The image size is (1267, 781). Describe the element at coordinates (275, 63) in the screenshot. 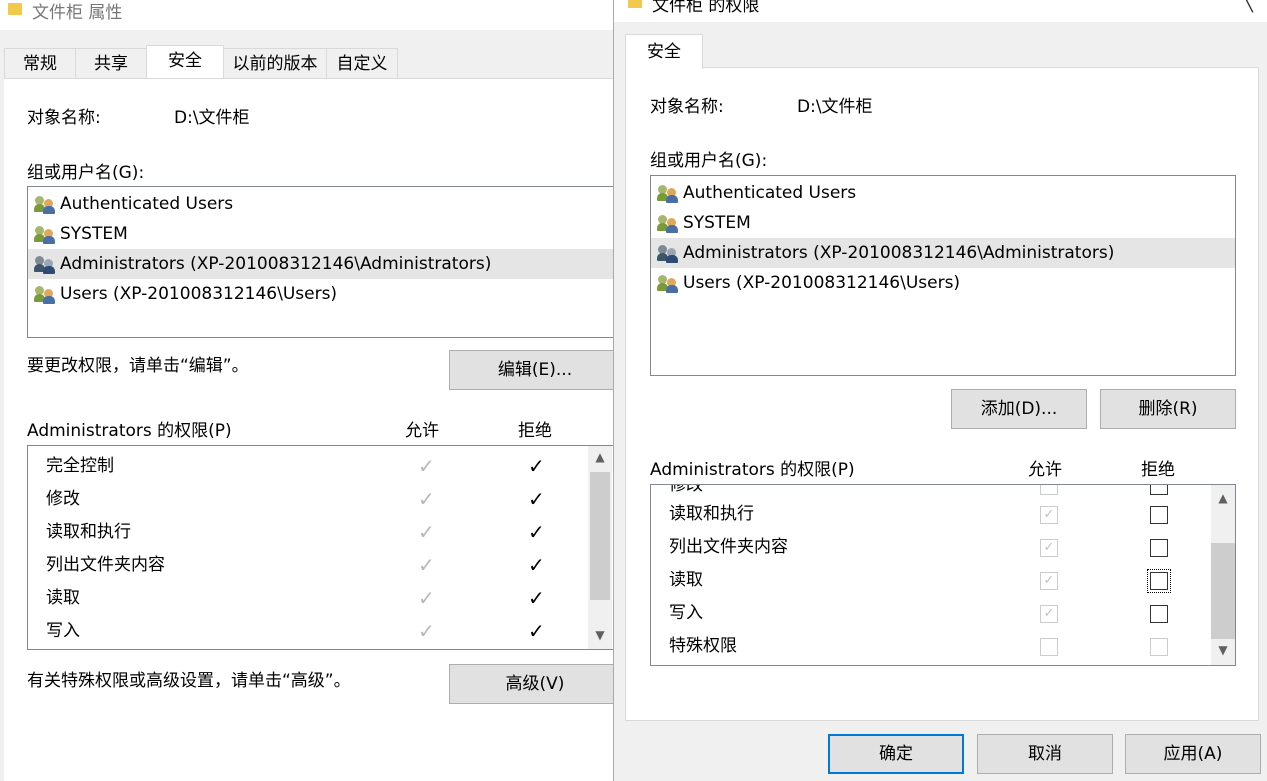

I see `tab-previous-versions: 以前的版本` at that location.